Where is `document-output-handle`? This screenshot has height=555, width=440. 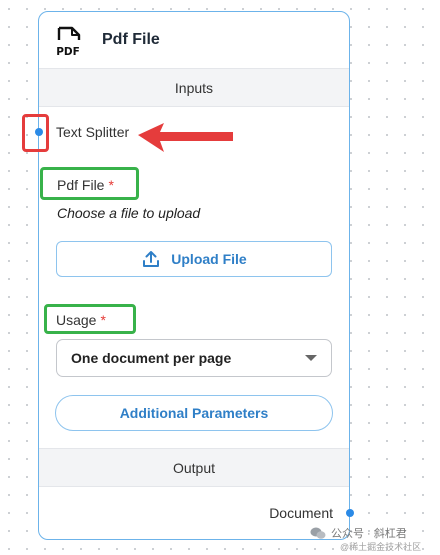 document-output-handle is located at coordinates (350, 513).